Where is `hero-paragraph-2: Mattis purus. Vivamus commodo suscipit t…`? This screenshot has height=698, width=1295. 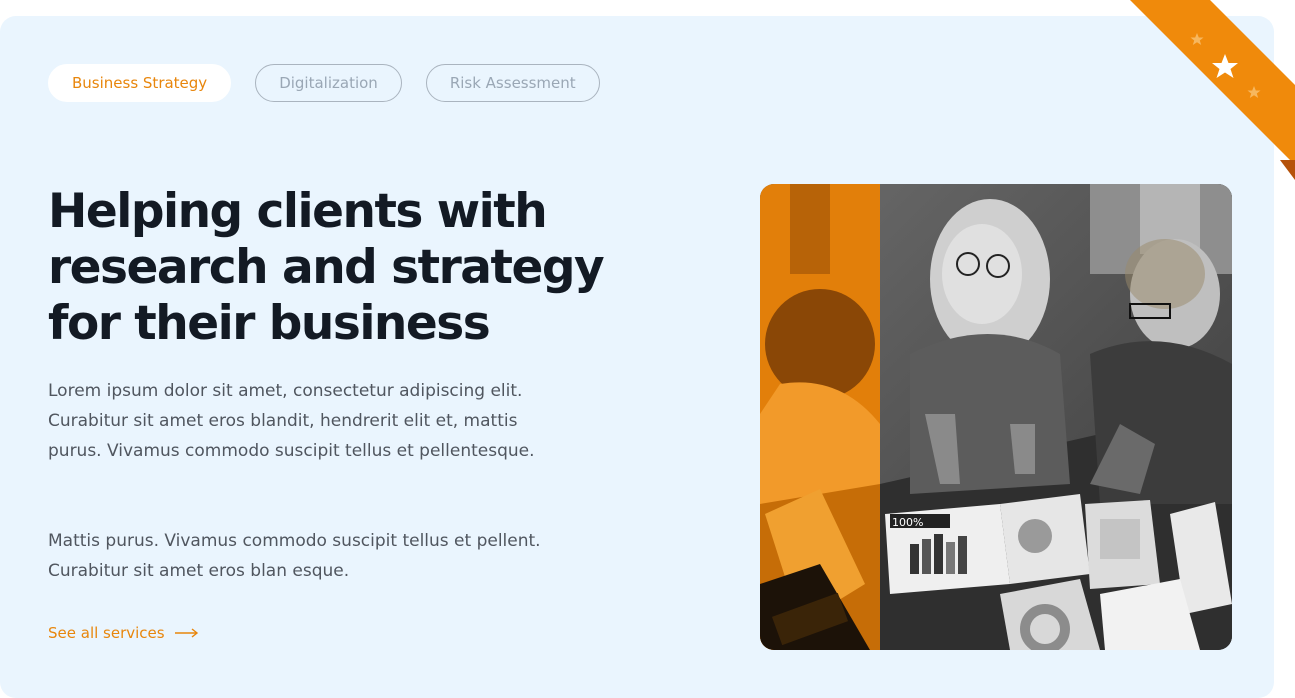 hero-paragraph-2: Mattis purus. Vivamus commodo suscipit t… is located at coordinates (294, 556).